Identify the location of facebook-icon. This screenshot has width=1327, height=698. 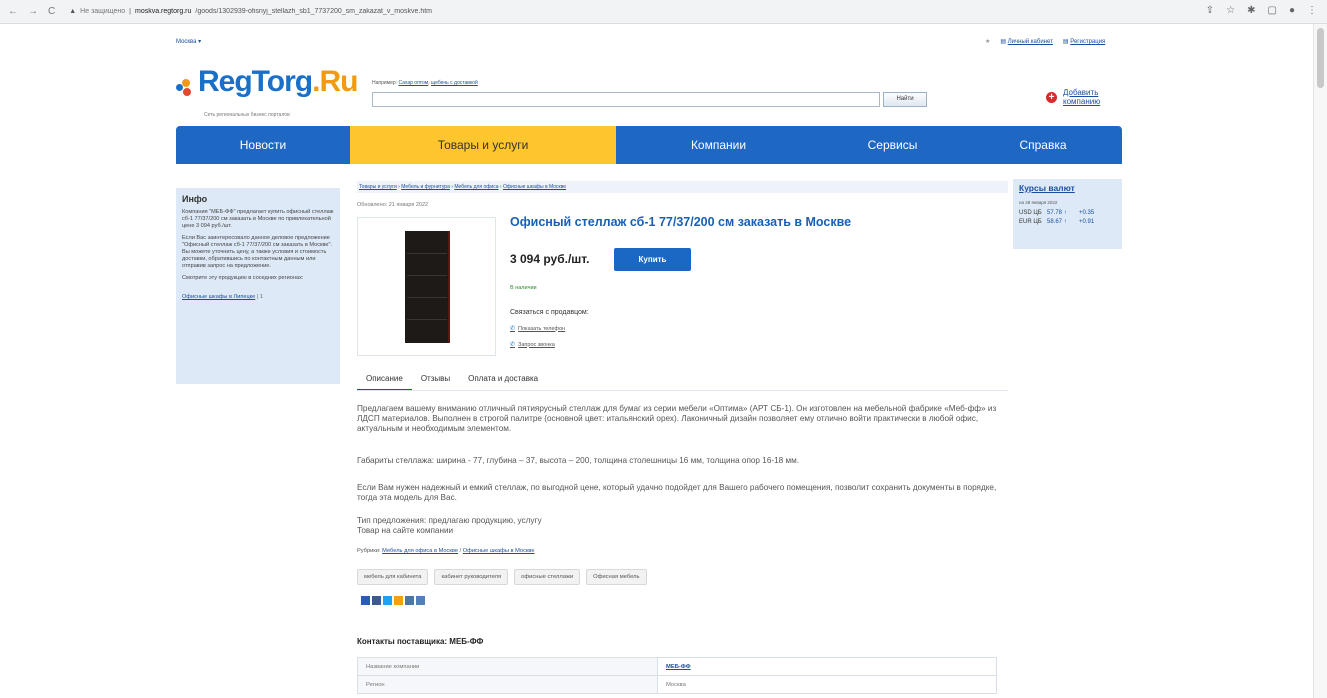
(376, 600).